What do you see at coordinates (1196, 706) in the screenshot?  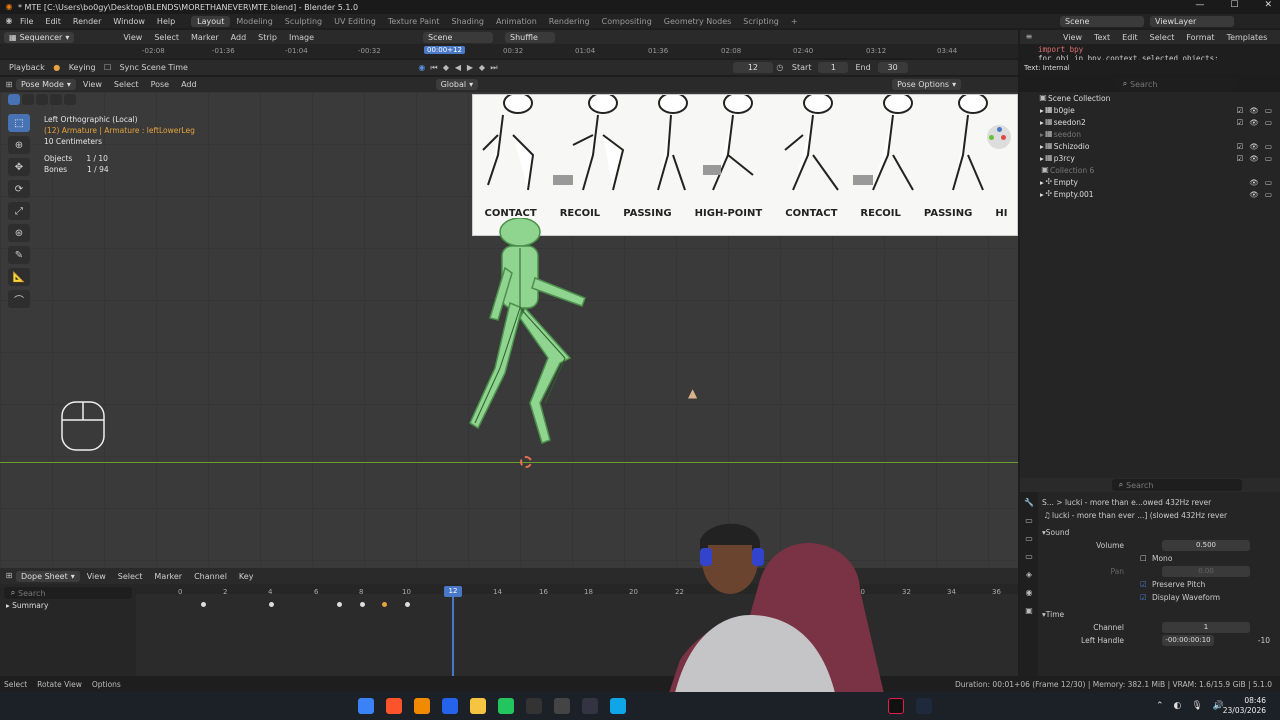 I see `tray-mic-icon: 🎙` at bounding box center [1196, 706].